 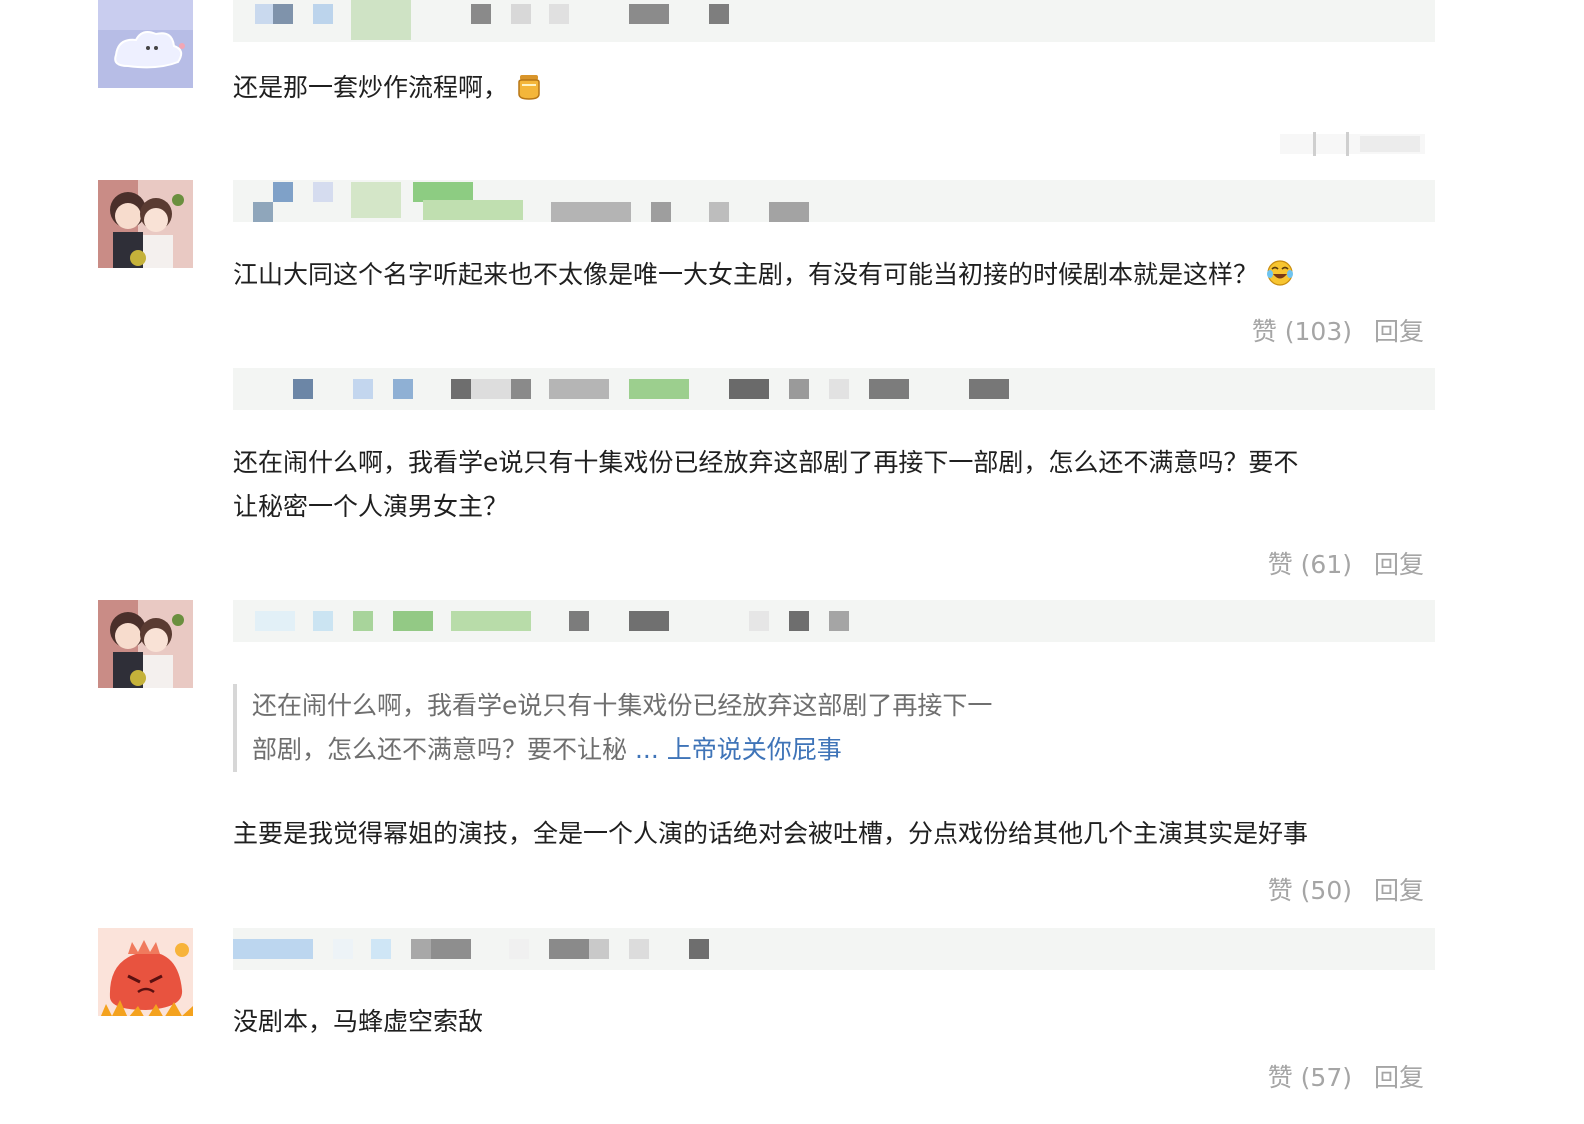 What do you see at coordinates (1310, 890) in the screenshot?
I see `like-button: 赞 (50)` at bounding box center [1310, 890].